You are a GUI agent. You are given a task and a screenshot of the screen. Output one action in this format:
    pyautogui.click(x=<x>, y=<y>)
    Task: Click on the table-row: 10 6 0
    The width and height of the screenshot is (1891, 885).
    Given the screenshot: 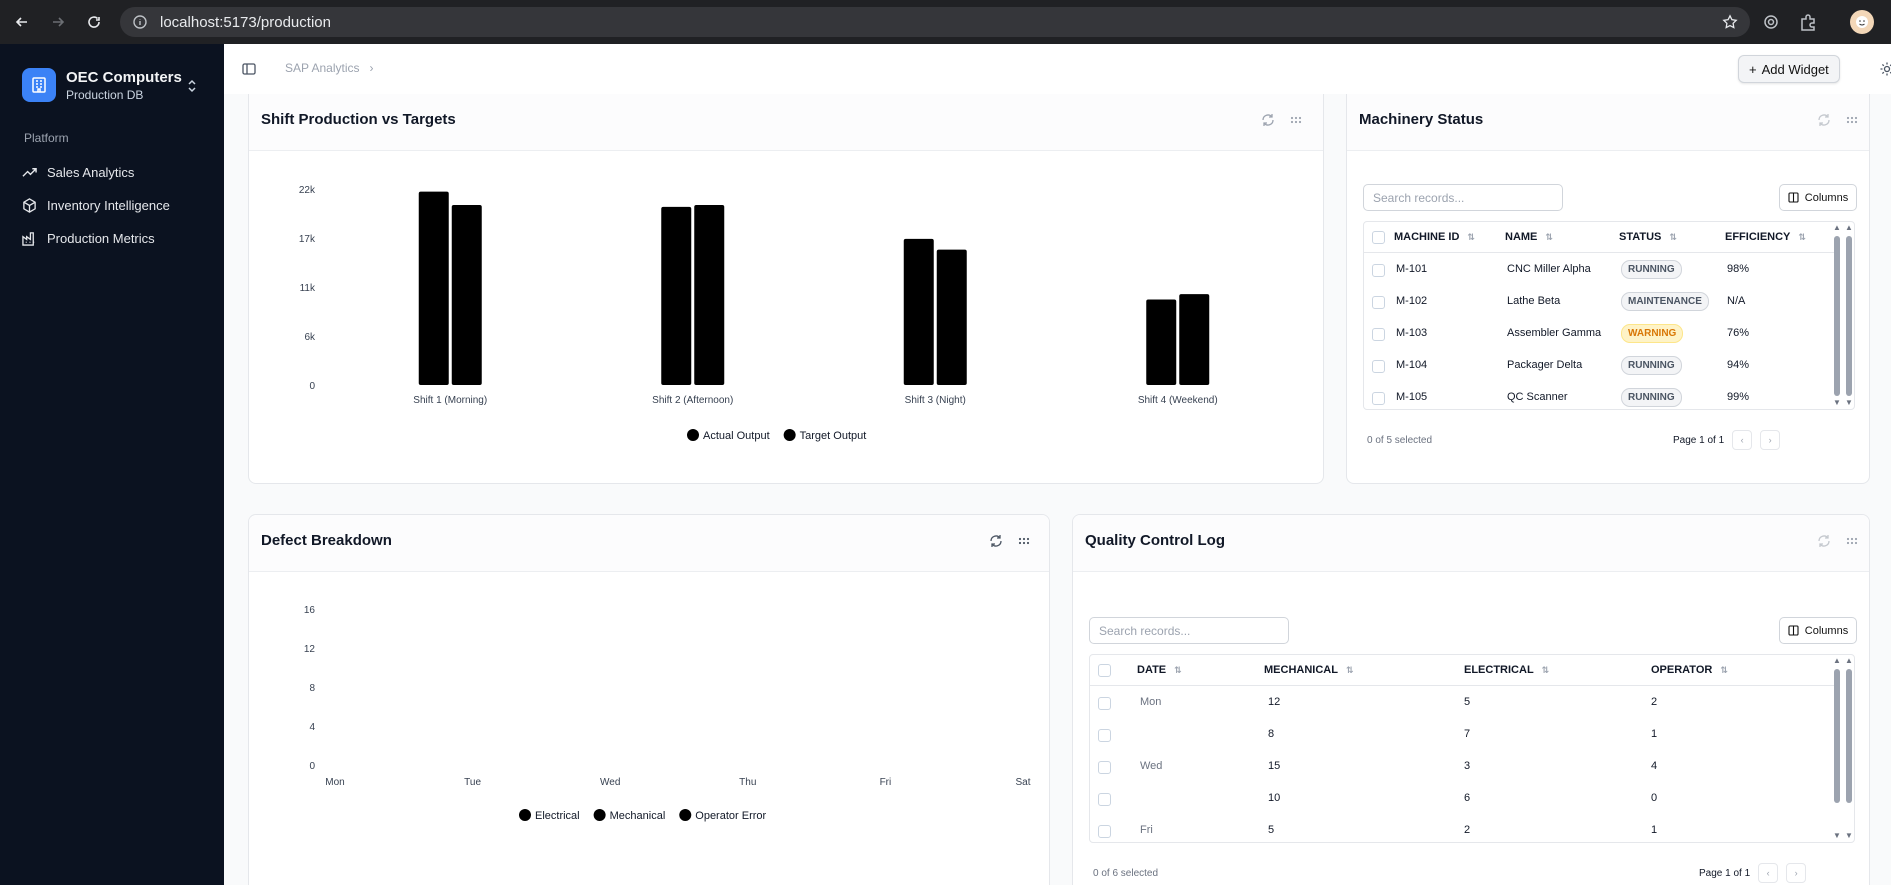 What is the action you would take?
    pyautogui.click(x=1462, y=798)
    